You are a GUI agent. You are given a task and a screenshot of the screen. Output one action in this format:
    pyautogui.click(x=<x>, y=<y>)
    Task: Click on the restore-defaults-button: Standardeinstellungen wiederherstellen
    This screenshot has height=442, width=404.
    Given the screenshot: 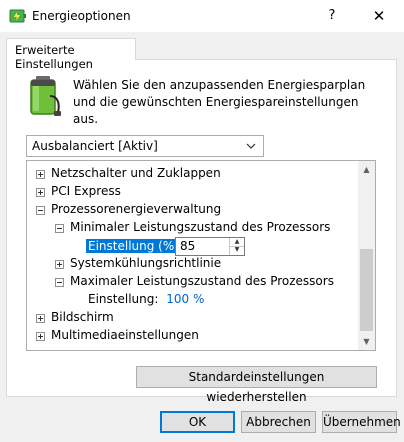 What is the action you would take?
    pyautogui.click(x=256, y=385)
    